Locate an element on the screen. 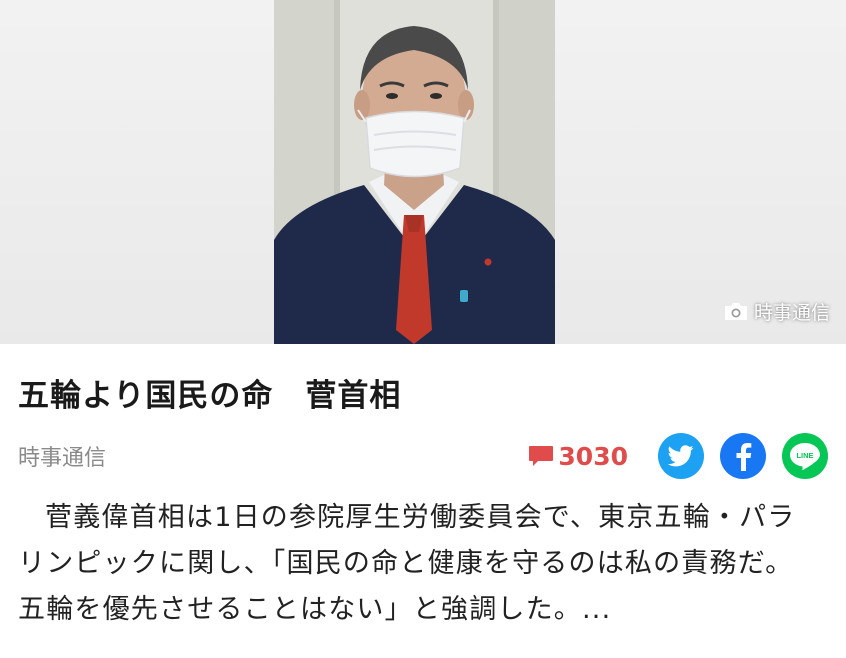 Image resolution: width=846 pixels, height=658 pixels. share-line-button: LINE is located at coordinates (805, 456).